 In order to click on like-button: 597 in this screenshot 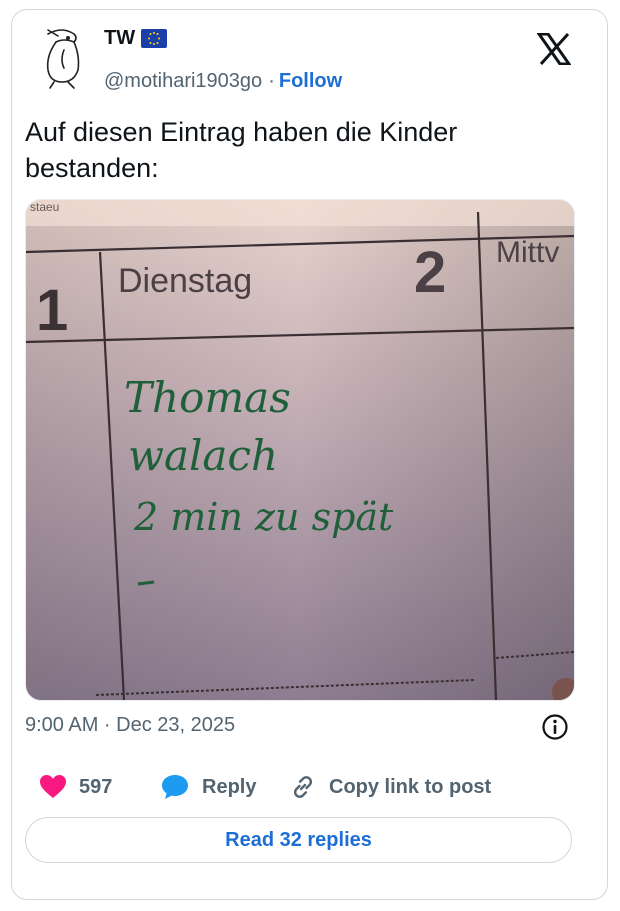, I will do `click(75, 787)`.